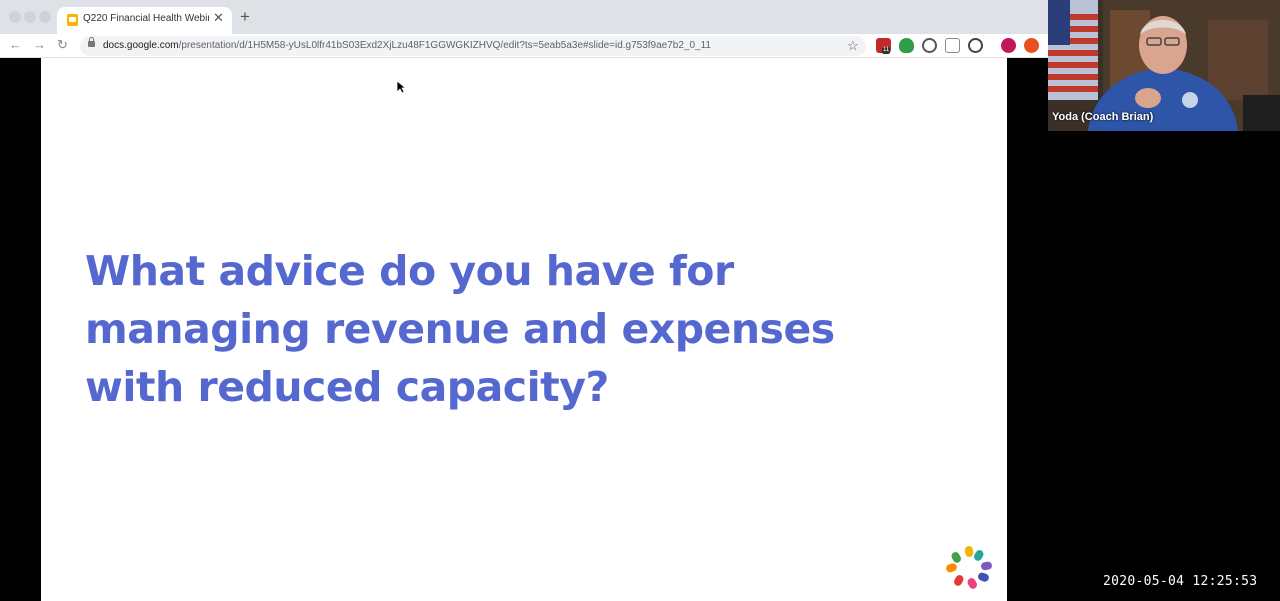 This screenshot has width=1280, height=601. What do you see at coordinates (15, 17) in the screenshot?
I see `window-close-dot` at bounding box center [15, 17].